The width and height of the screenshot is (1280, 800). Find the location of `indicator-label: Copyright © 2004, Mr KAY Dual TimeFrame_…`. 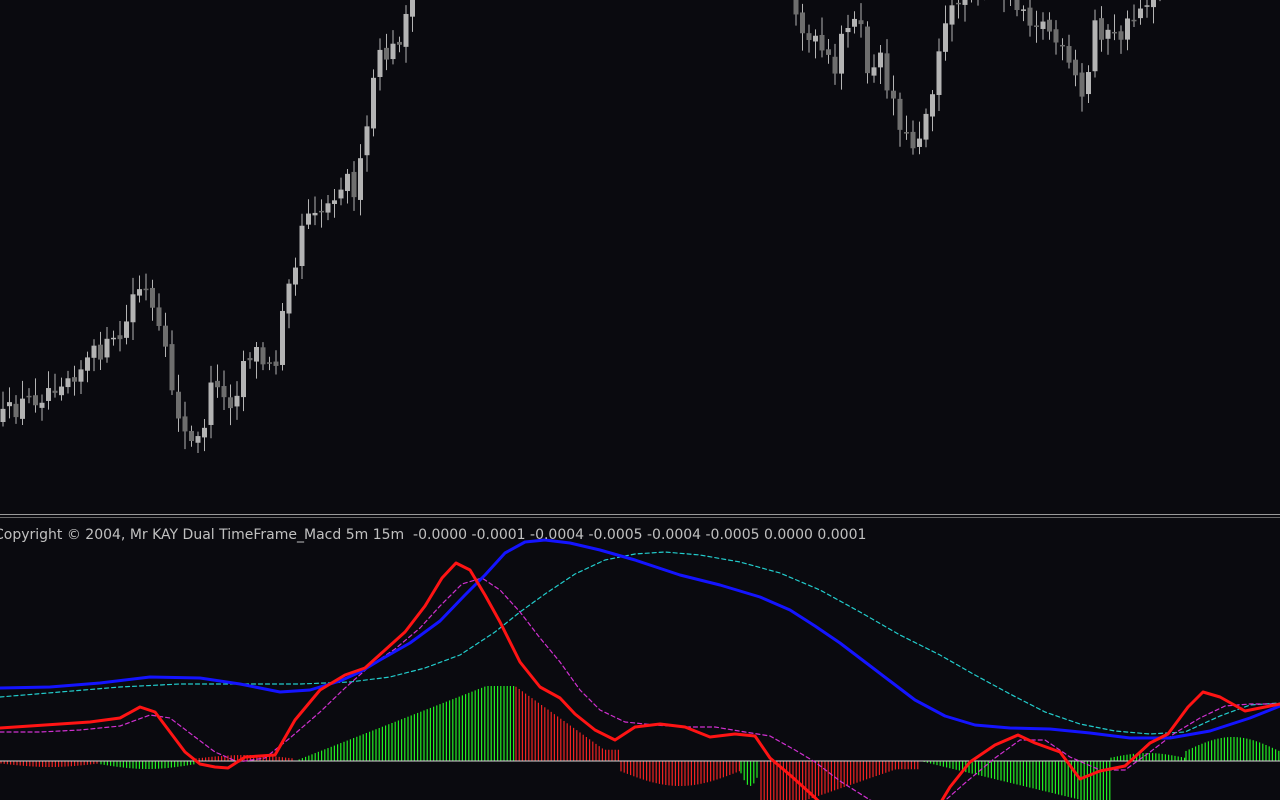

indicator-label: Copyright © 2004, Mr KAY Dual TimeFrame_… is located at coordinates (433, 535).